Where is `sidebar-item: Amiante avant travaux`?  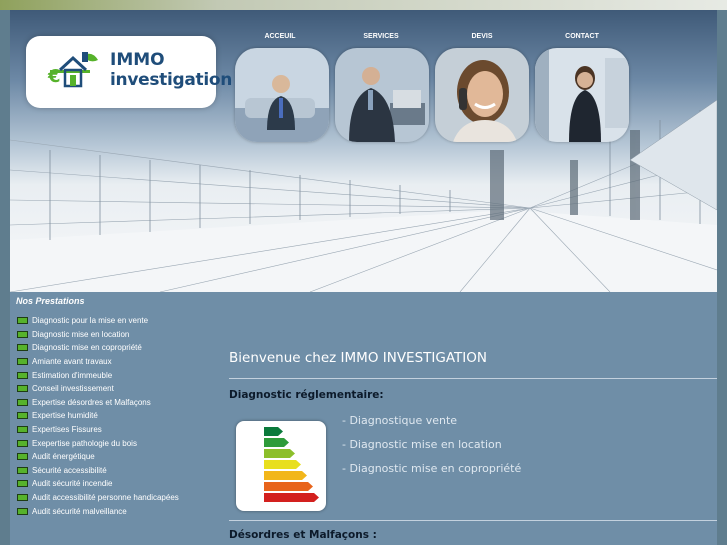 sidebar-item: Amiante avant travaux is located at coordinates (98, 362).